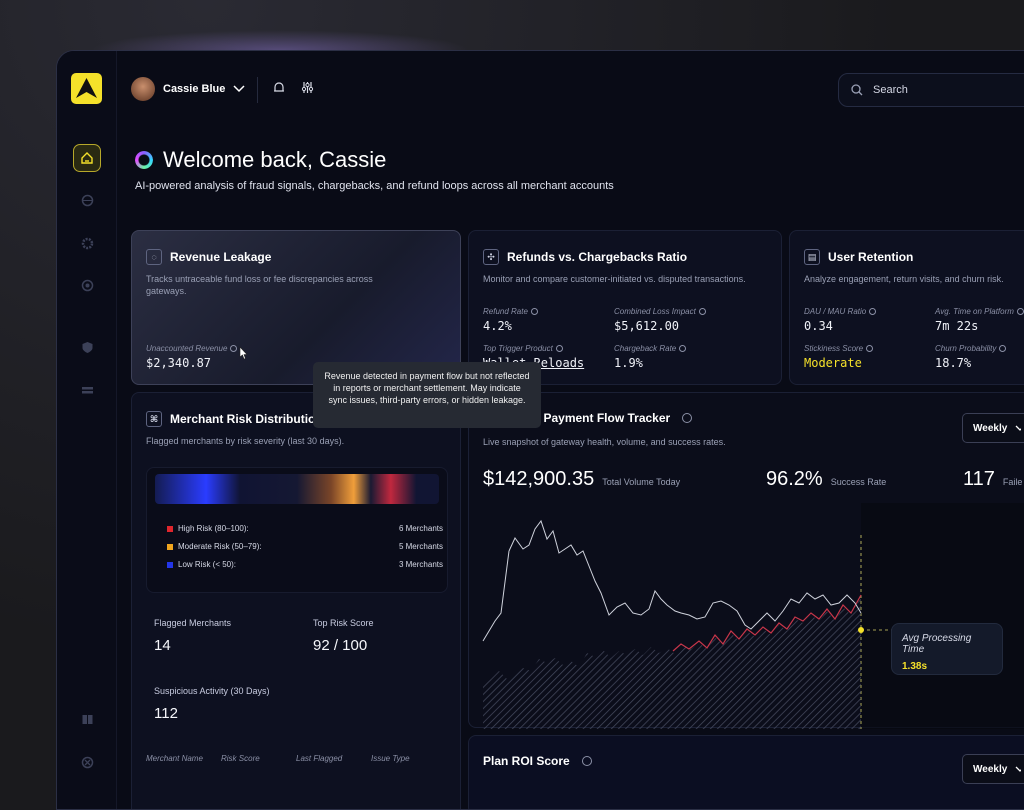  What do you see at coordinates (201, 564) in the screenshot?
I see `risk-level-label: Low Risk (< 50):` at bounding box center [201, 564].